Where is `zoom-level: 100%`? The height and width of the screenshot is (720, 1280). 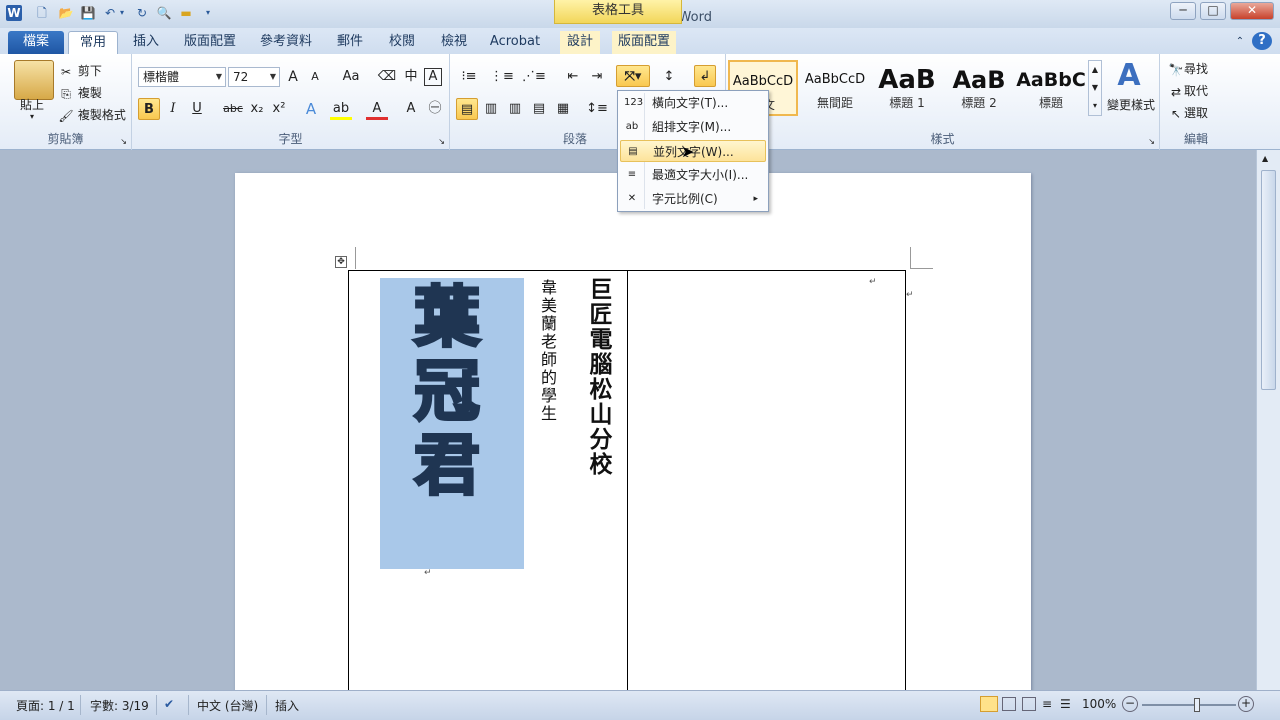
zoom-level: 100% is located at coordinates (1099, 704).